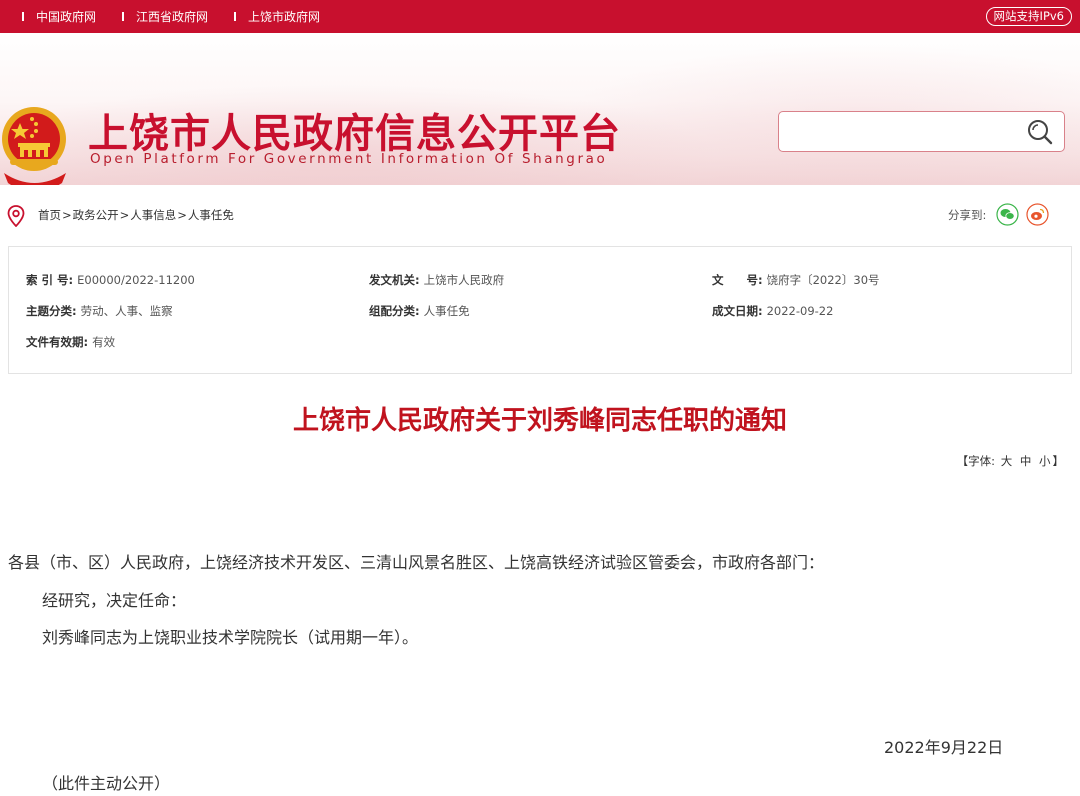  I want to click on share-label: 分享到:, so click(967, 214).